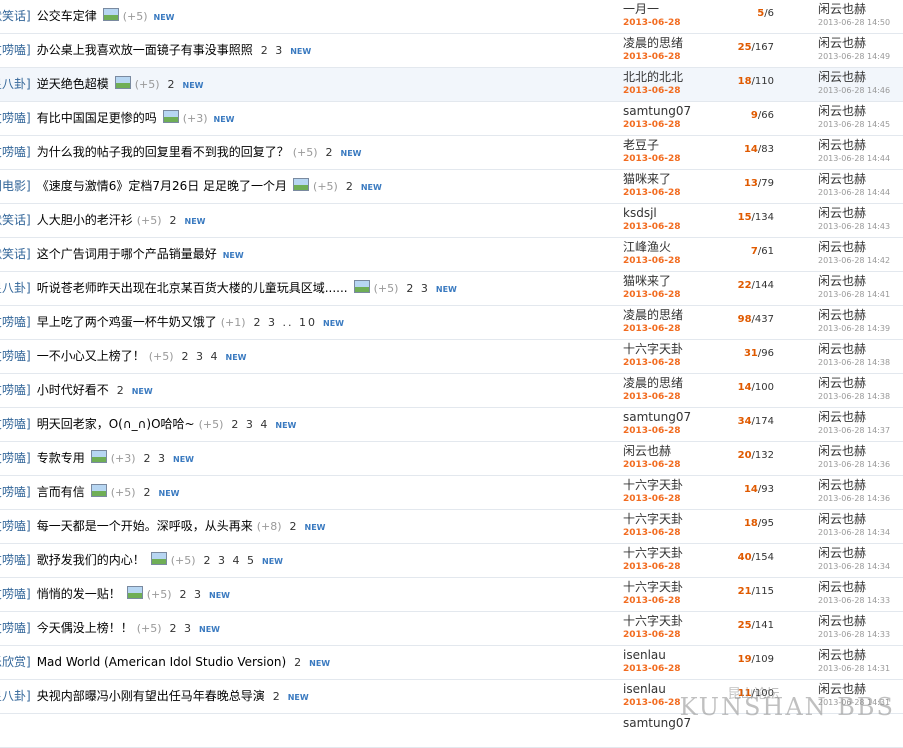  What do you see at coordinates (73, 84) in the screenshot?
I see `thread-title-link: 逆天绝色超模` at bounding box center [73, 84].